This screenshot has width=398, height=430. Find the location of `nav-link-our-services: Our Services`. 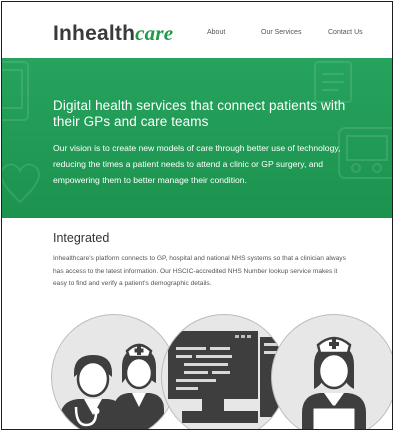

nav-link-our-services: Our Services is located at coordinates (281, 32).